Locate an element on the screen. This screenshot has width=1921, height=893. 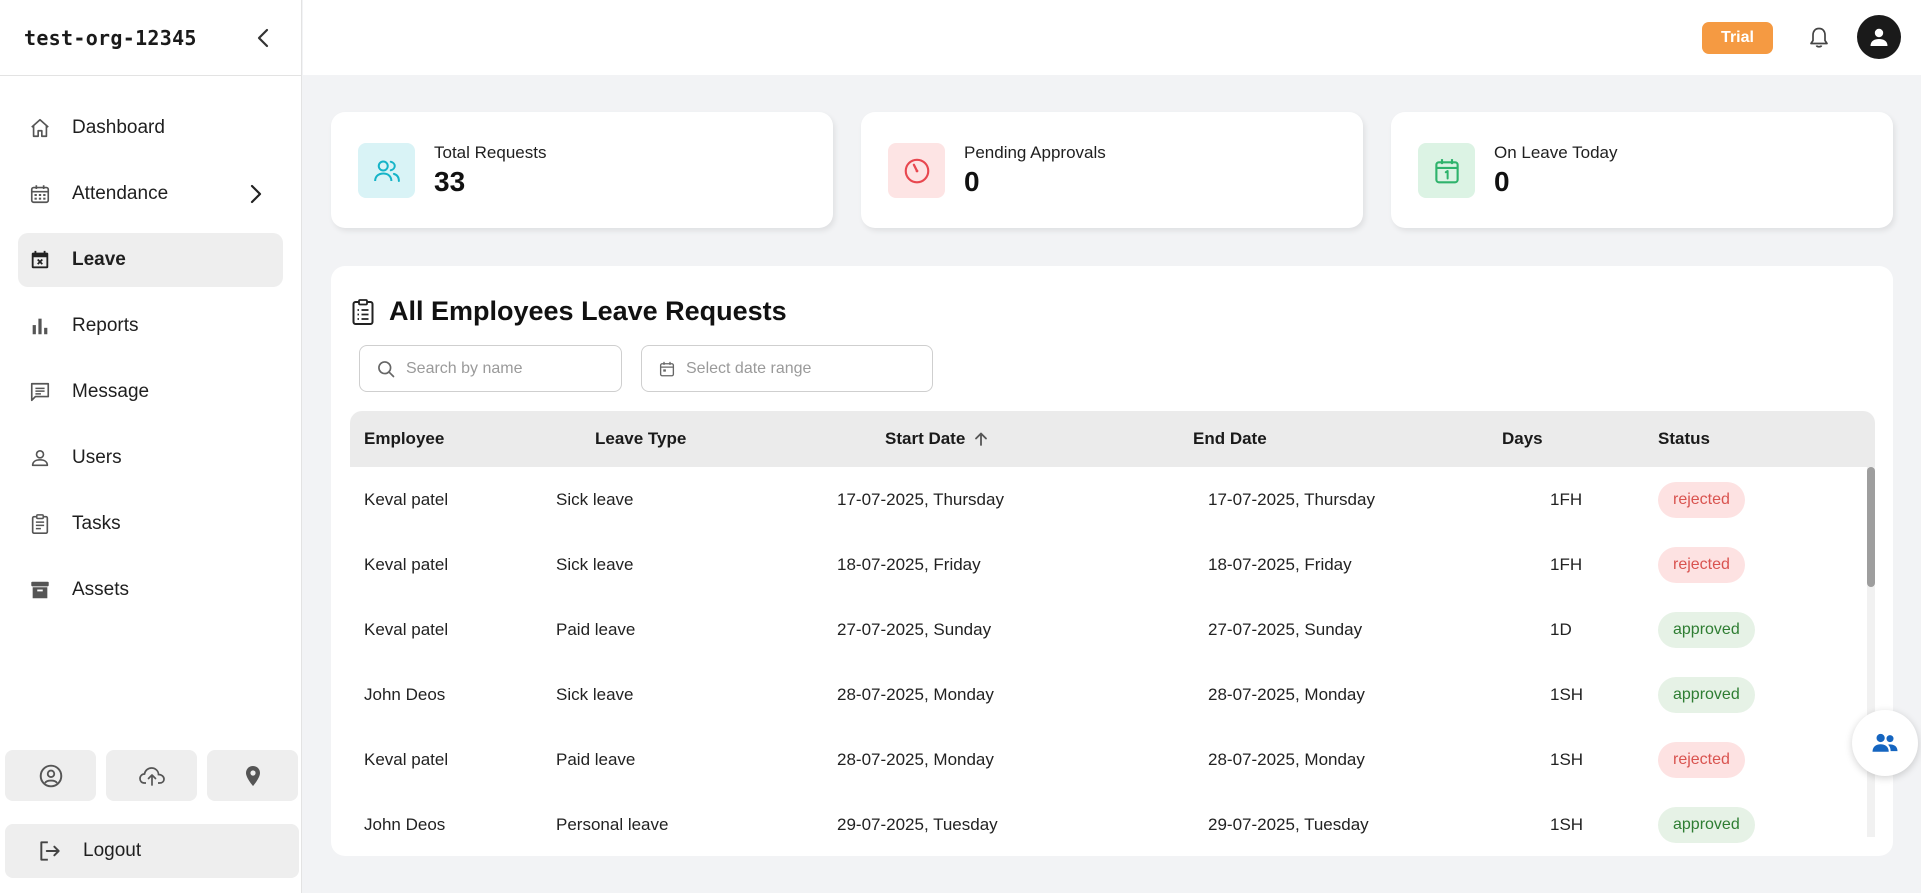
date-range-input is located at coordinates (786, 368).